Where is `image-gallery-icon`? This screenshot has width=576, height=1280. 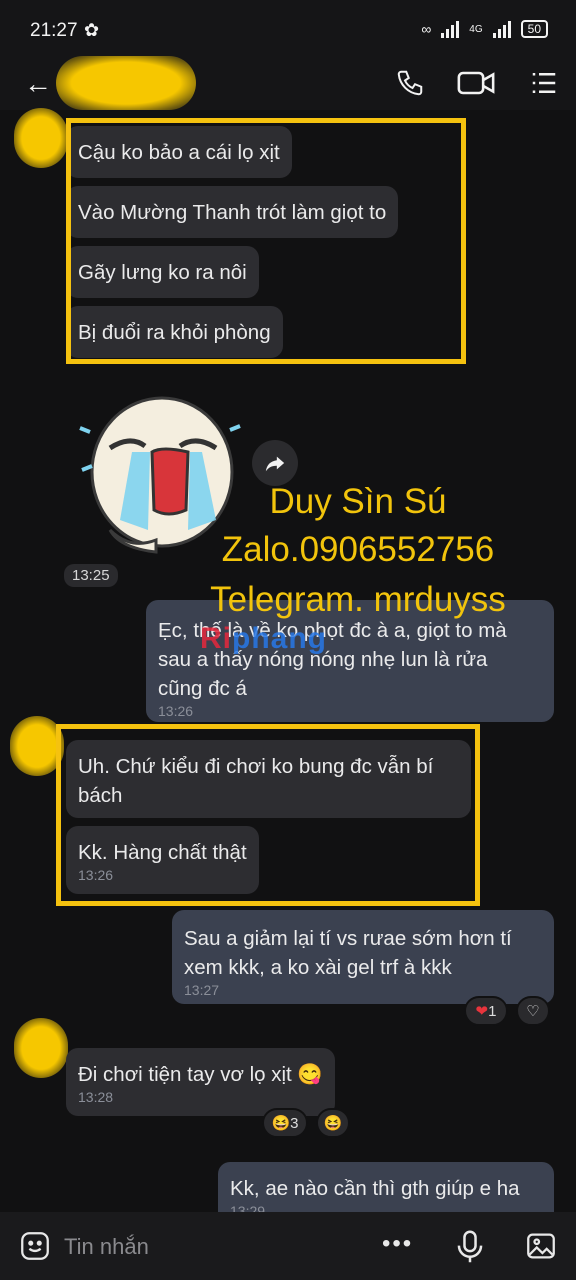
image-gallery-icon is located at coordinates (541, 1246).